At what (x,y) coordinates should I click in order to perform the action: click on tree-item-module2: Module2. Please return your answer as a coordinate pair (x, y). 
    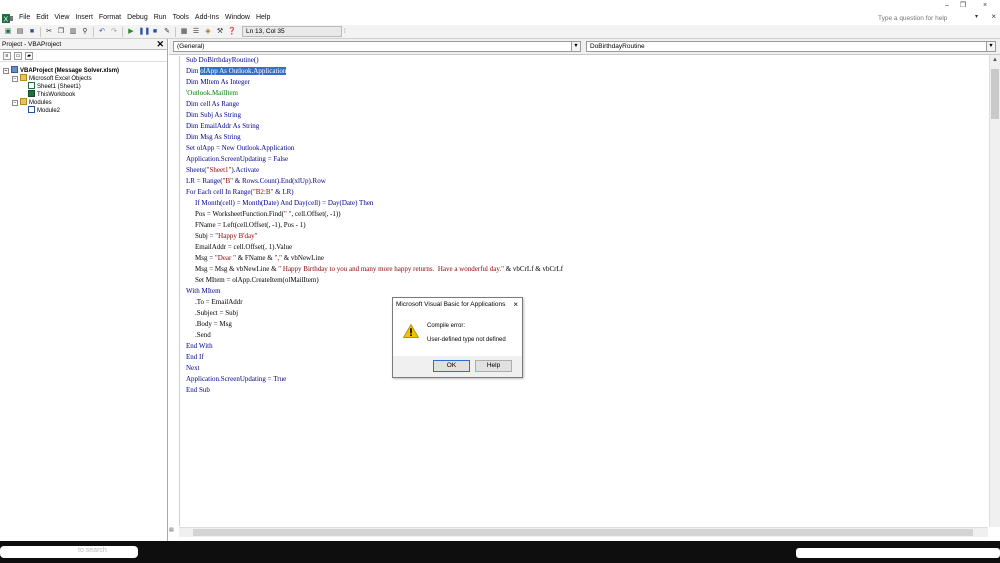
    Looking at the image, I should click on (44, 110).